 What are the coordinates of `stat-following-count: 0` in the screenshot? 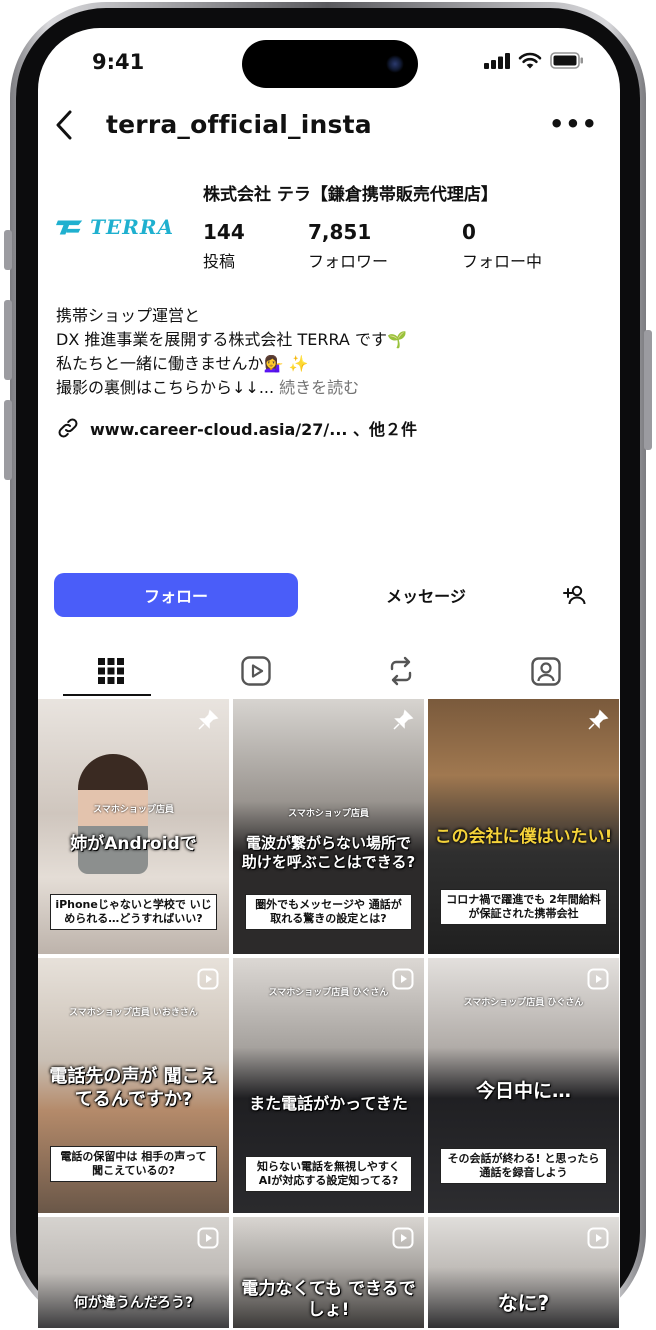 It's located at (469, 232).